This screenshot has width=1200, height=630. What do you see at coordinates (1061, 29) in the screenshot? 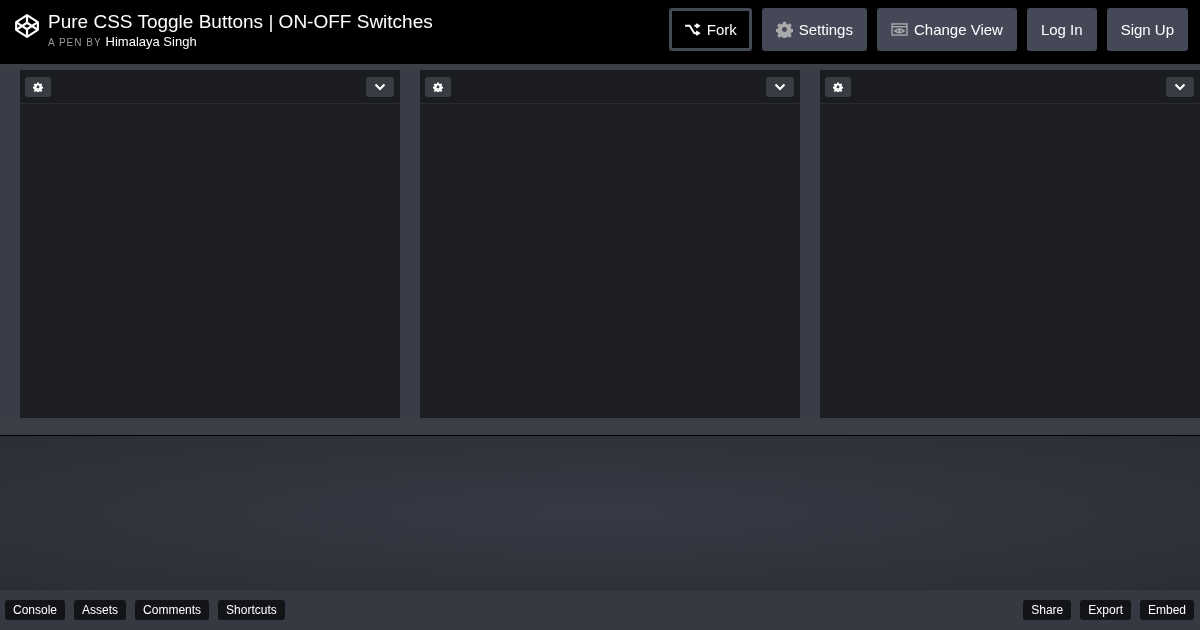
I see `header-button: Log In` at bounding box center [1061, 29].